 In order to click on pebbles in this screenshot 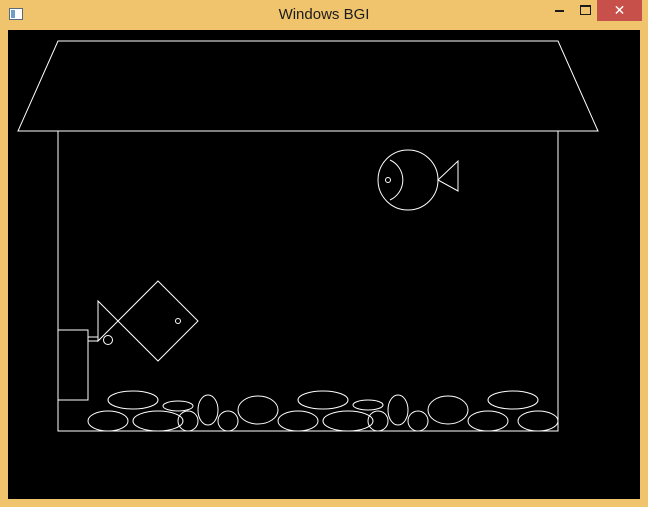, I will do `click(323, 411)`.